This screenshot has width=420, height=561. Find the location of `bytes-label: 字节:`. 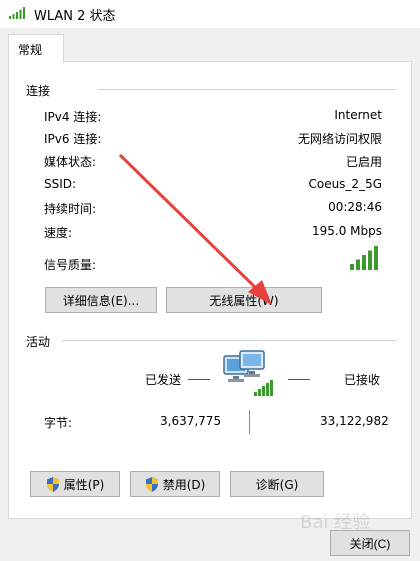

bytes-label: 字节: is located at coordinates (58, 423).